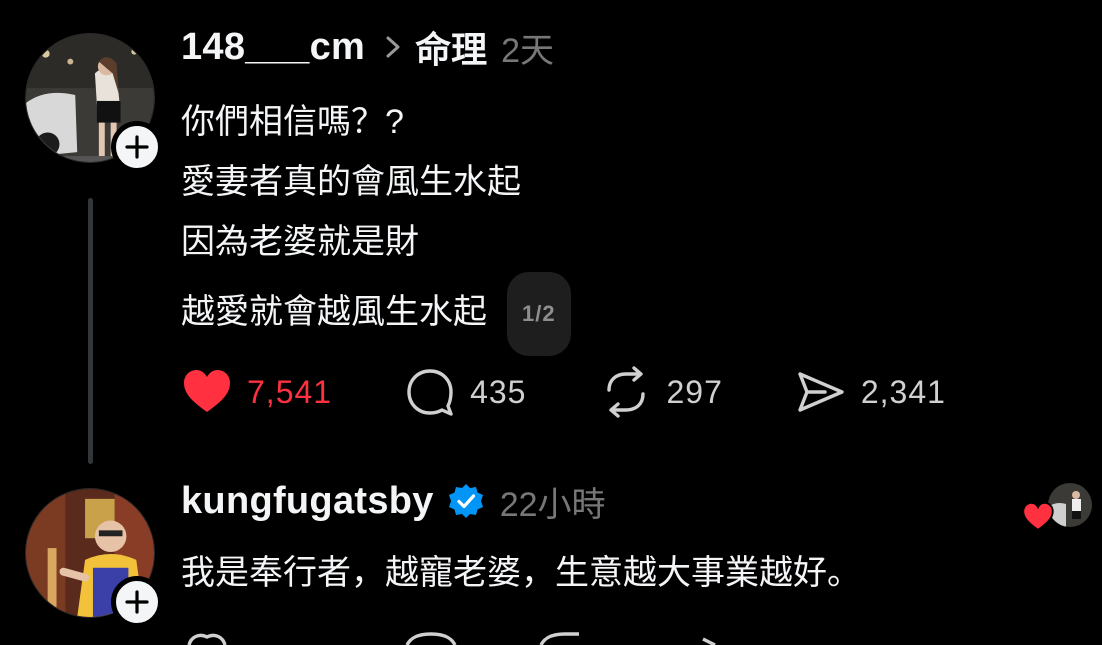  Describe the element at coordinates (393, 47) in the screenshot. I see `chevron-right-icon` at that location.